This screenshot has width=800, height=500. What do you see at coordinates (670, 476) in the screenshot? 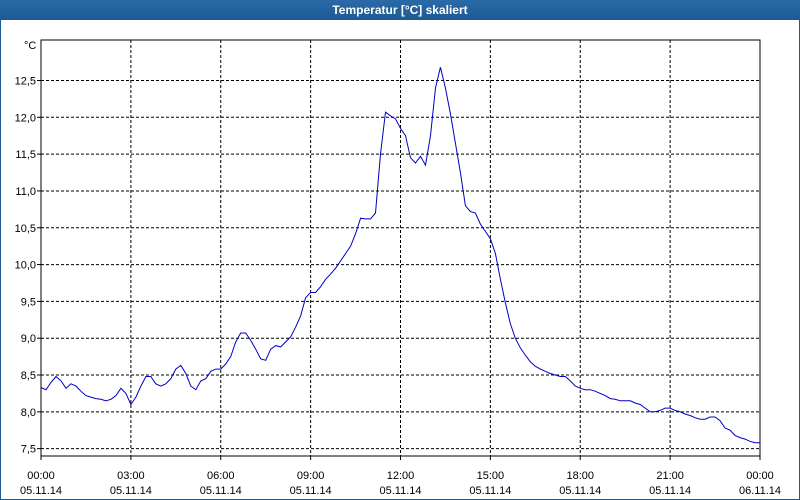
I see `x-tick-time-label: 21:00` at bounding box center [670, 476].